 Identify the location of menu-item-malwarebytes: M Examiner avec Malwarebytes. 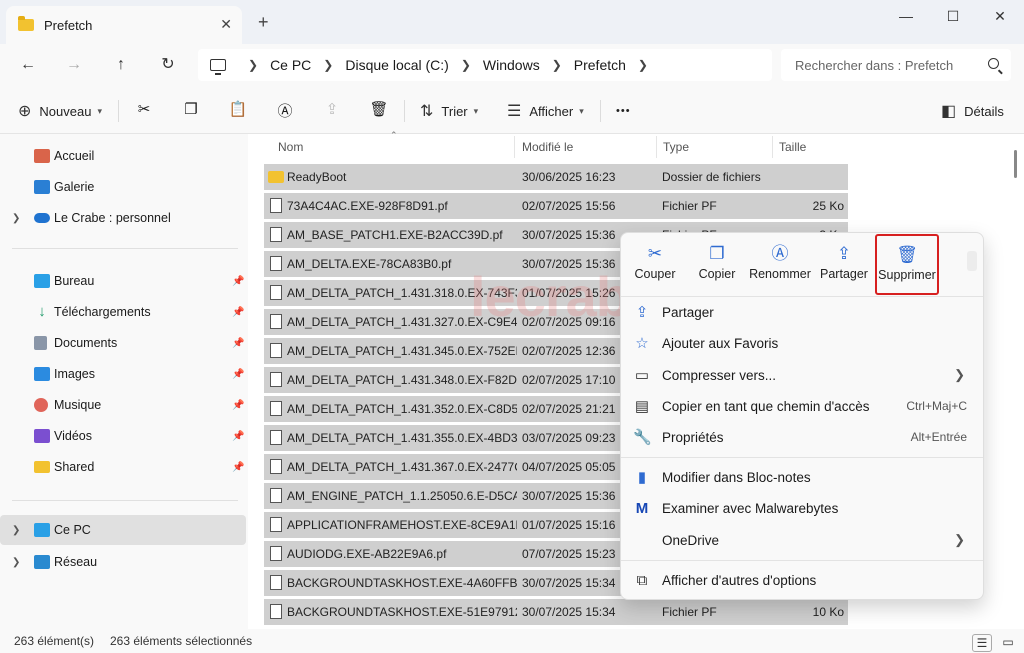
(802, 508).